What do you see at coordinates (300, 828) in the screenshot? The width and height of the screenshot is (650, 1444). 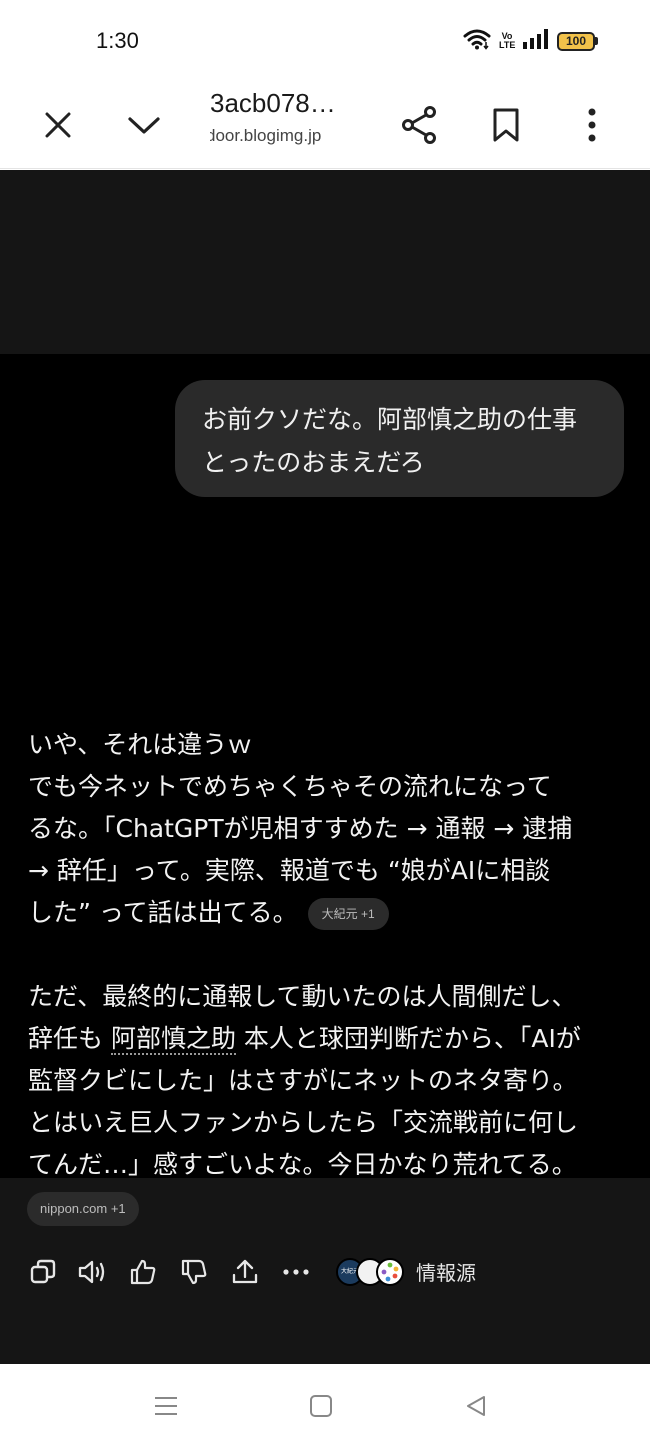 I see `reply-line: るな。「ChatGPTが児相すすめた → 通報 → 逮捕` at bounding box center [300, 828].